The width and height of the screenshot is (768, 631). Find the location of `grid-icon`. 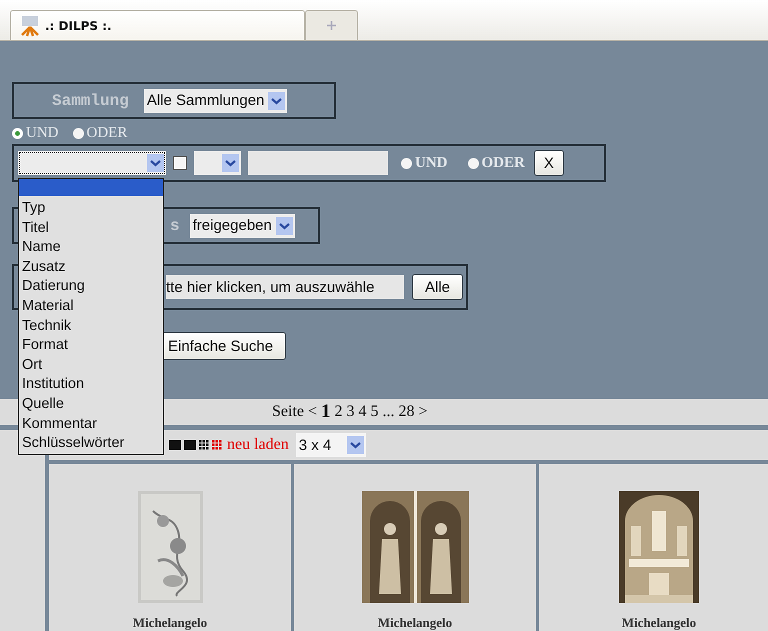

grid-icon is located at coordinates (204, 445).